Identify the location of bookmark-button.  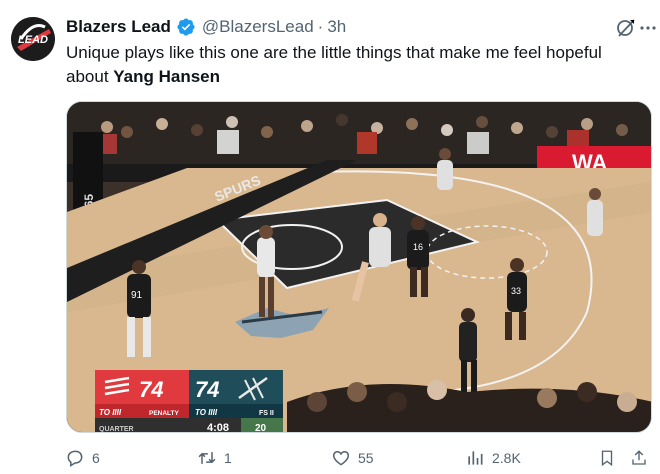
(607, 458).